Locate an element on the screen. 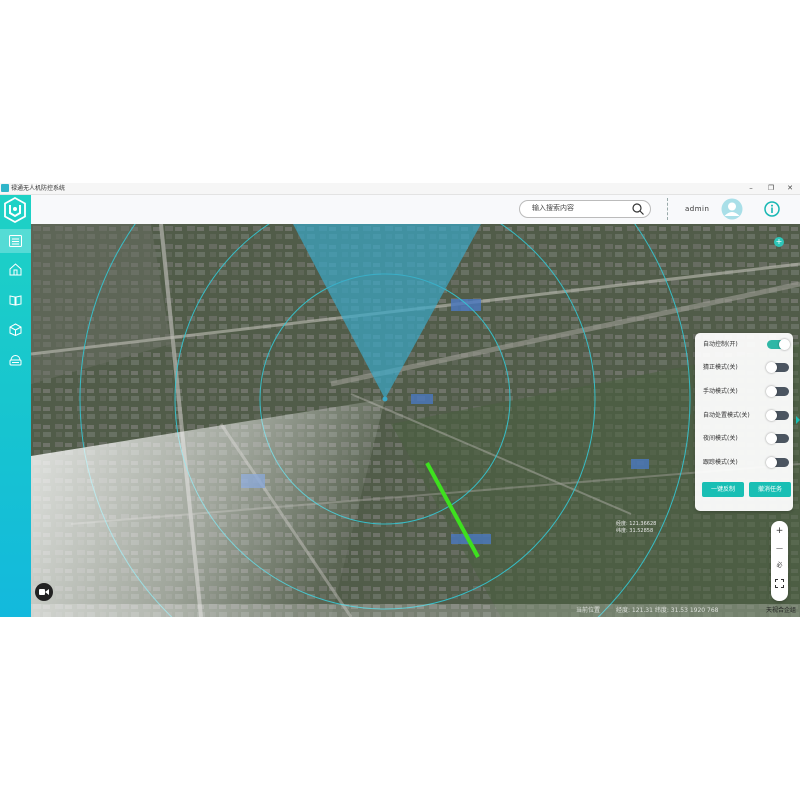  cube-icon is located at coordinates (15, 329).